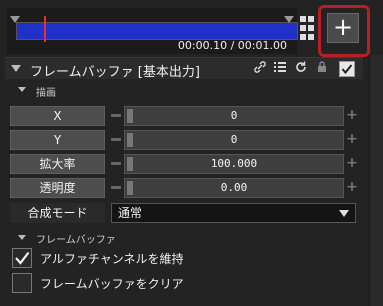 The image size is (383, 306). What do you see at coordinates (280, 69) in the screenshot?
I see `list-icon` at bounding box center [280, 69].